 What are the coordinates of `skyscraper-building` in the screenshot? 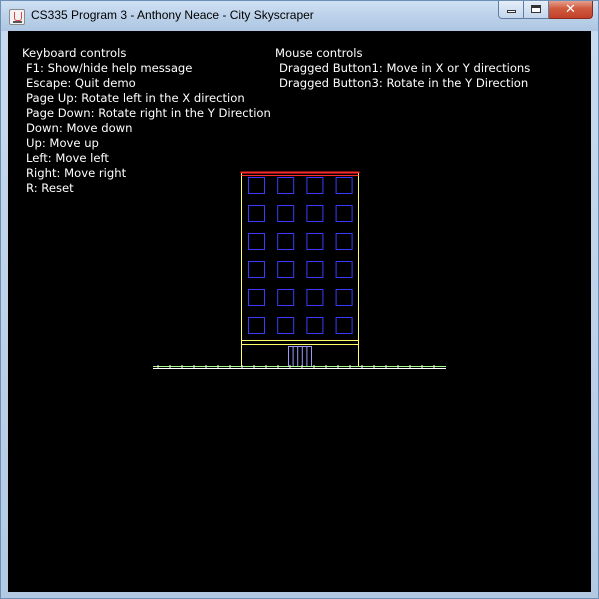 It's located at (300, 269).